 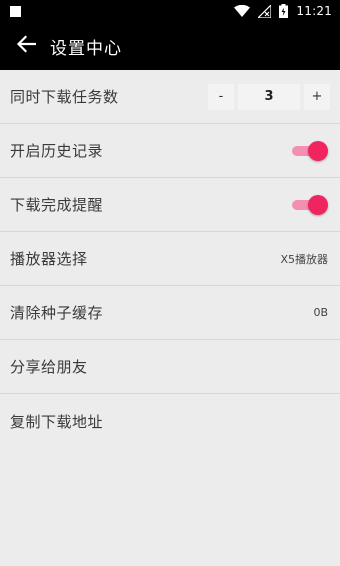 What do you see at coordinates (170, 367) in the screenshot?
I see `setting-row-share: 分享给朋友` at bounding box center [170, 367].